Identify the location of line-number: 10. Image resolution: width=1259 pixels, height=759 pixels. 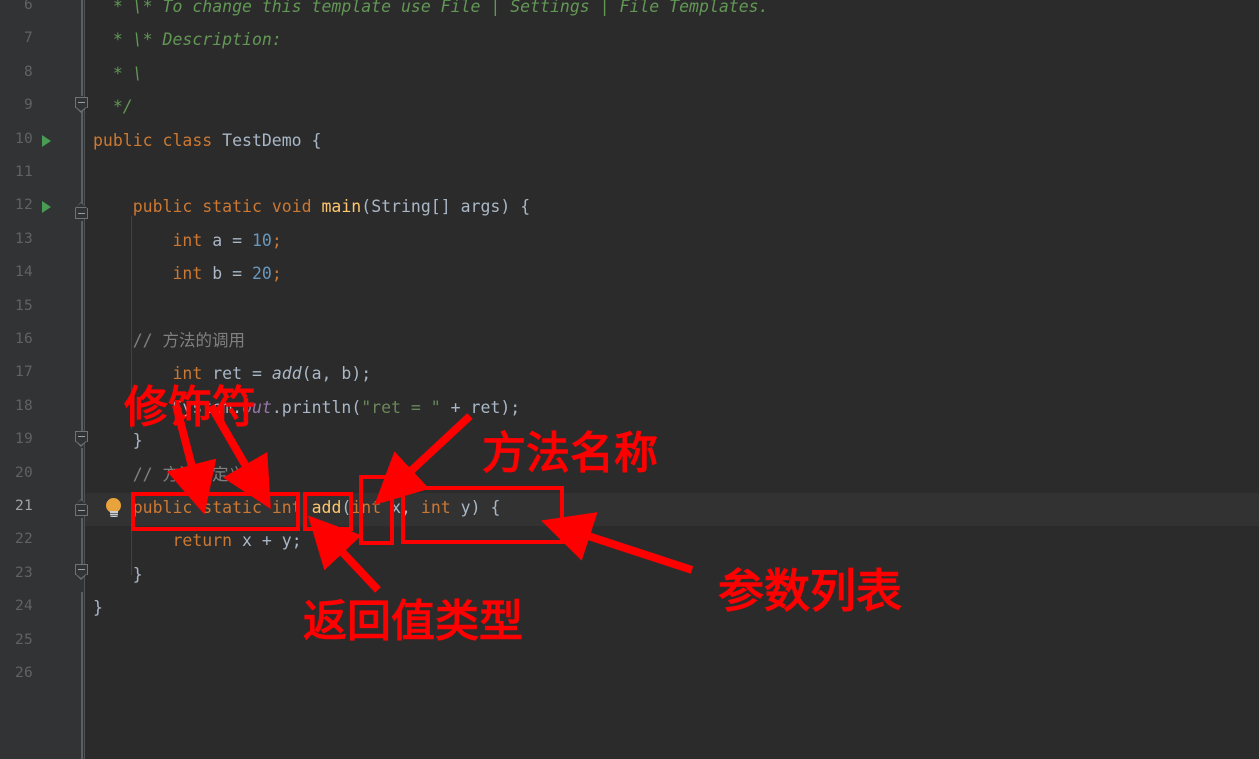
(23, 138).